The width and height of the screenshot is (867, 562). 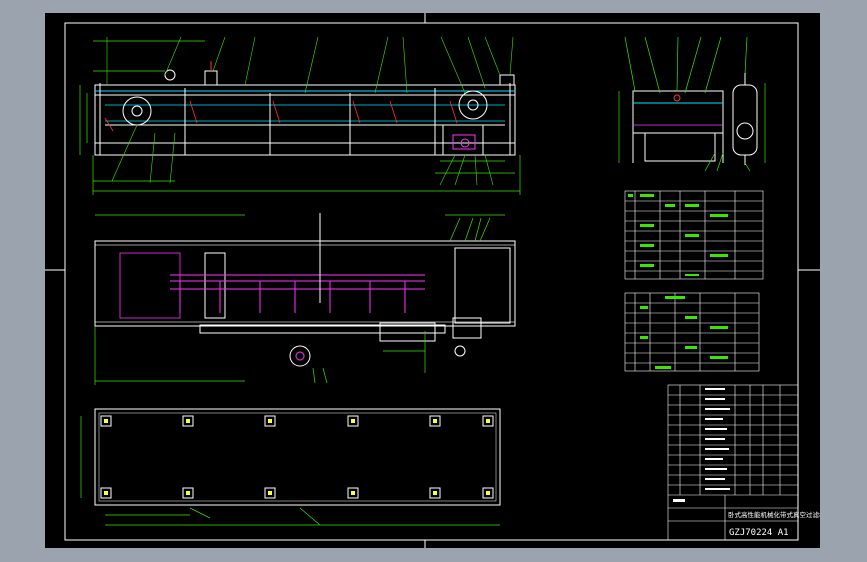 I want to click on drawing-title: 卧式高性能机械化带式真空过滤机, so click(x=774, y=514).